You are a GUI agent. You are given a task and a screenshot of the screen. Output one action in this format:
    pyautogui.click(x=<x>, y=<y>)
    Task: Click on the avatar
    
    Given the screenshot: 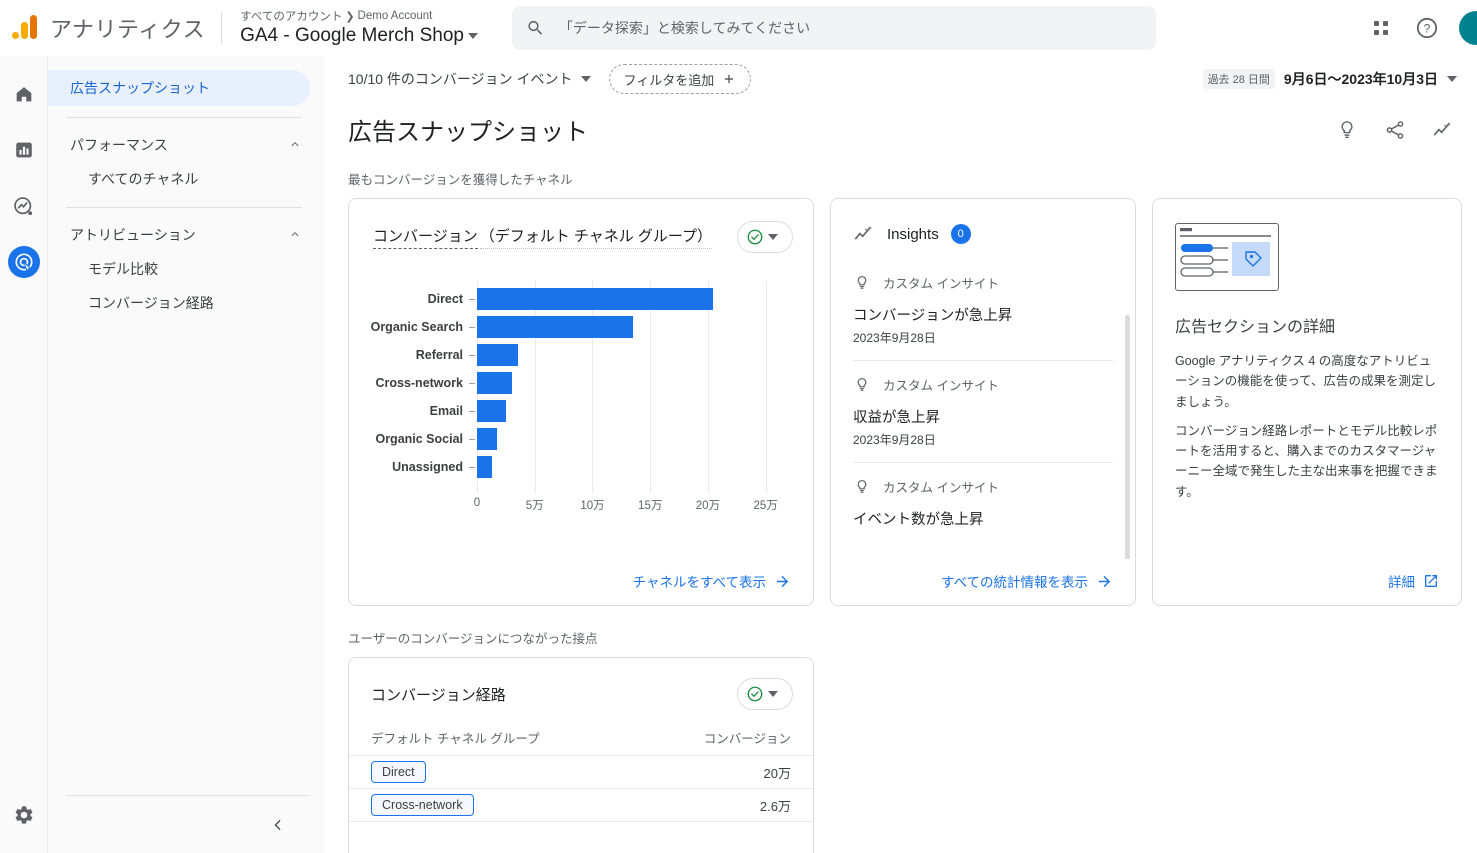 What is the action you would take?
    pyautogui.click(x=1468, y=27)
    